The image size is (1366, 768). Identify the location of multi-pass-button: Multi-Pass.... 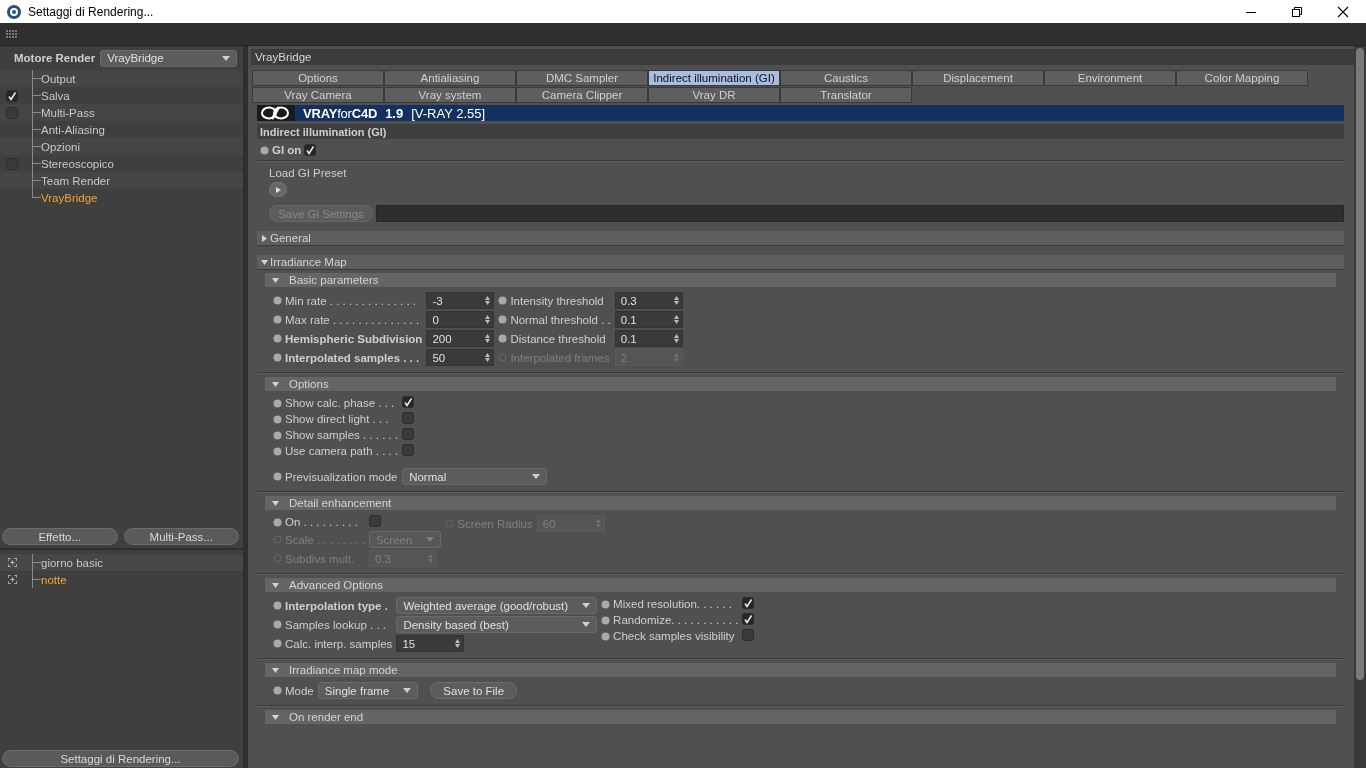
(181, 536).